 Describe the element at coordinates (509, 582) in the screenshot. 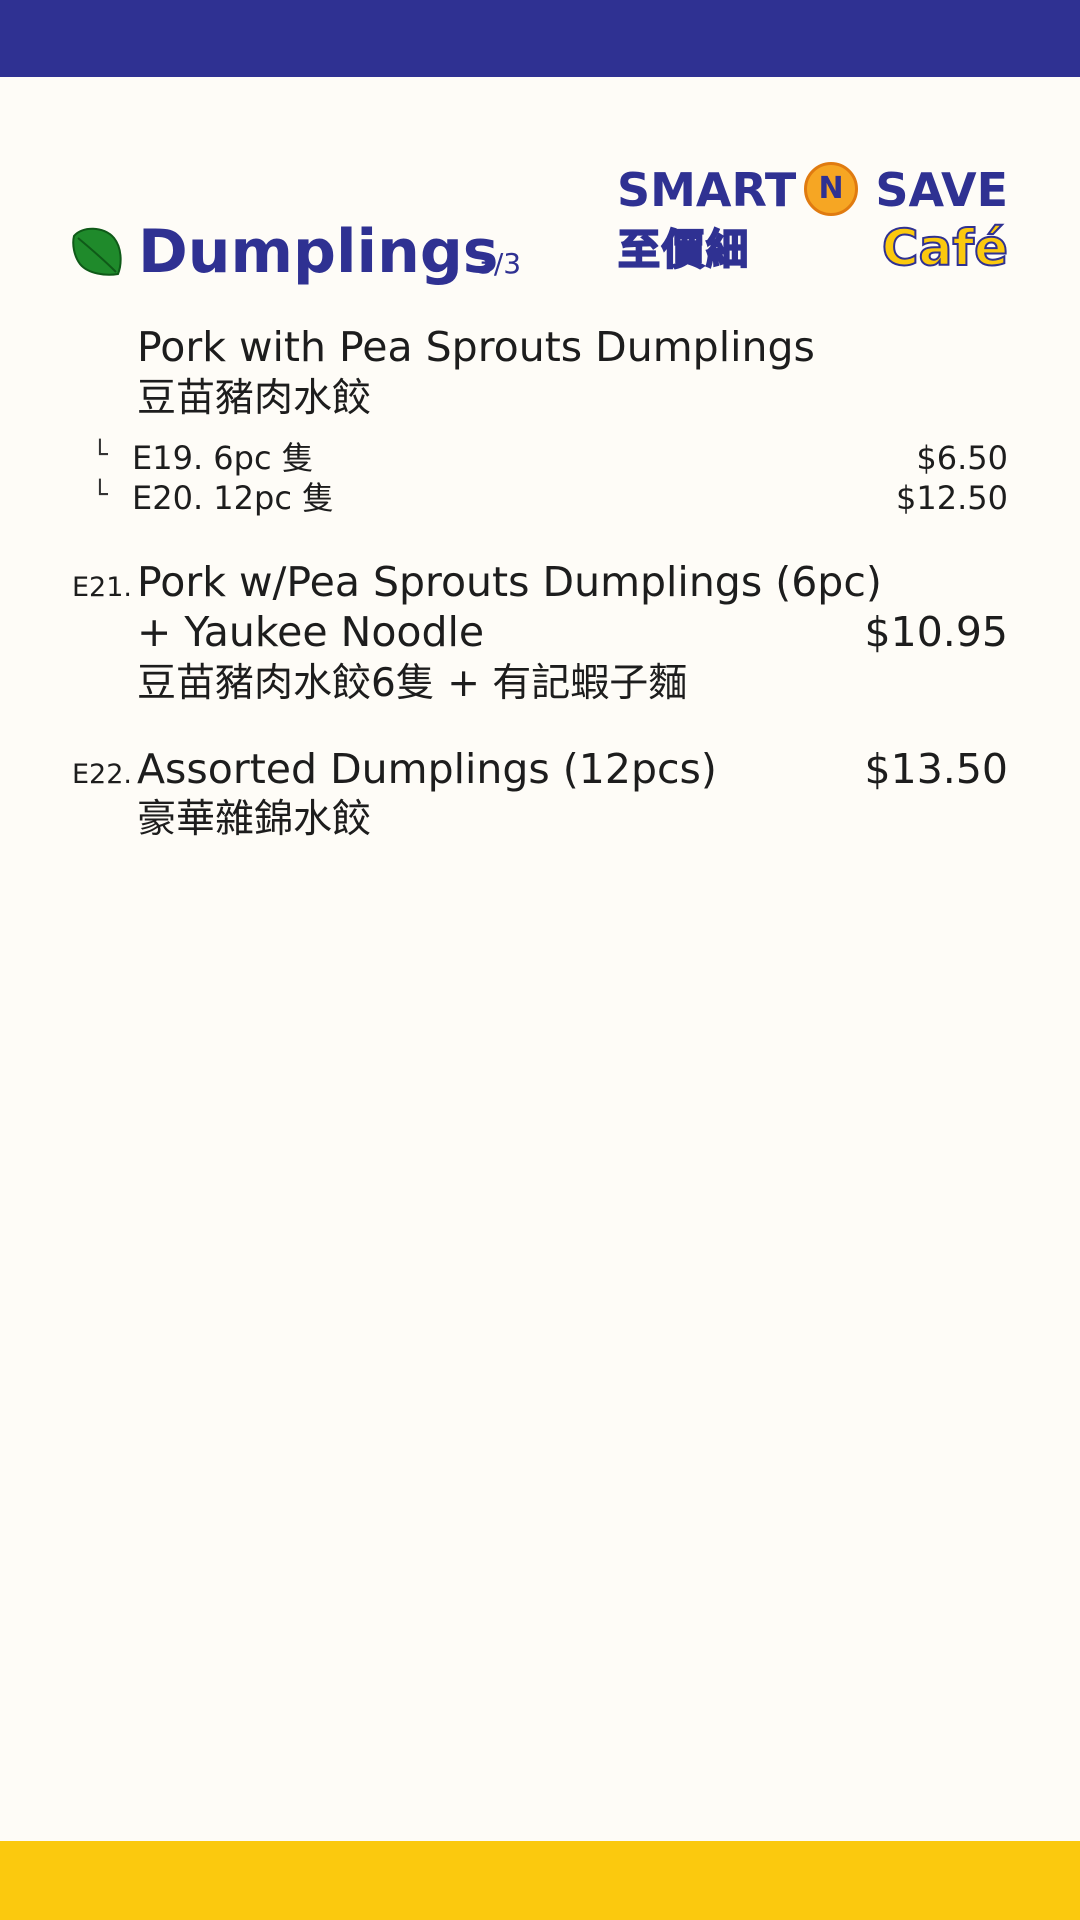

I see `item-name-line1: Pork w/Pea Sprouts Dumplings (6pc)` at that location.